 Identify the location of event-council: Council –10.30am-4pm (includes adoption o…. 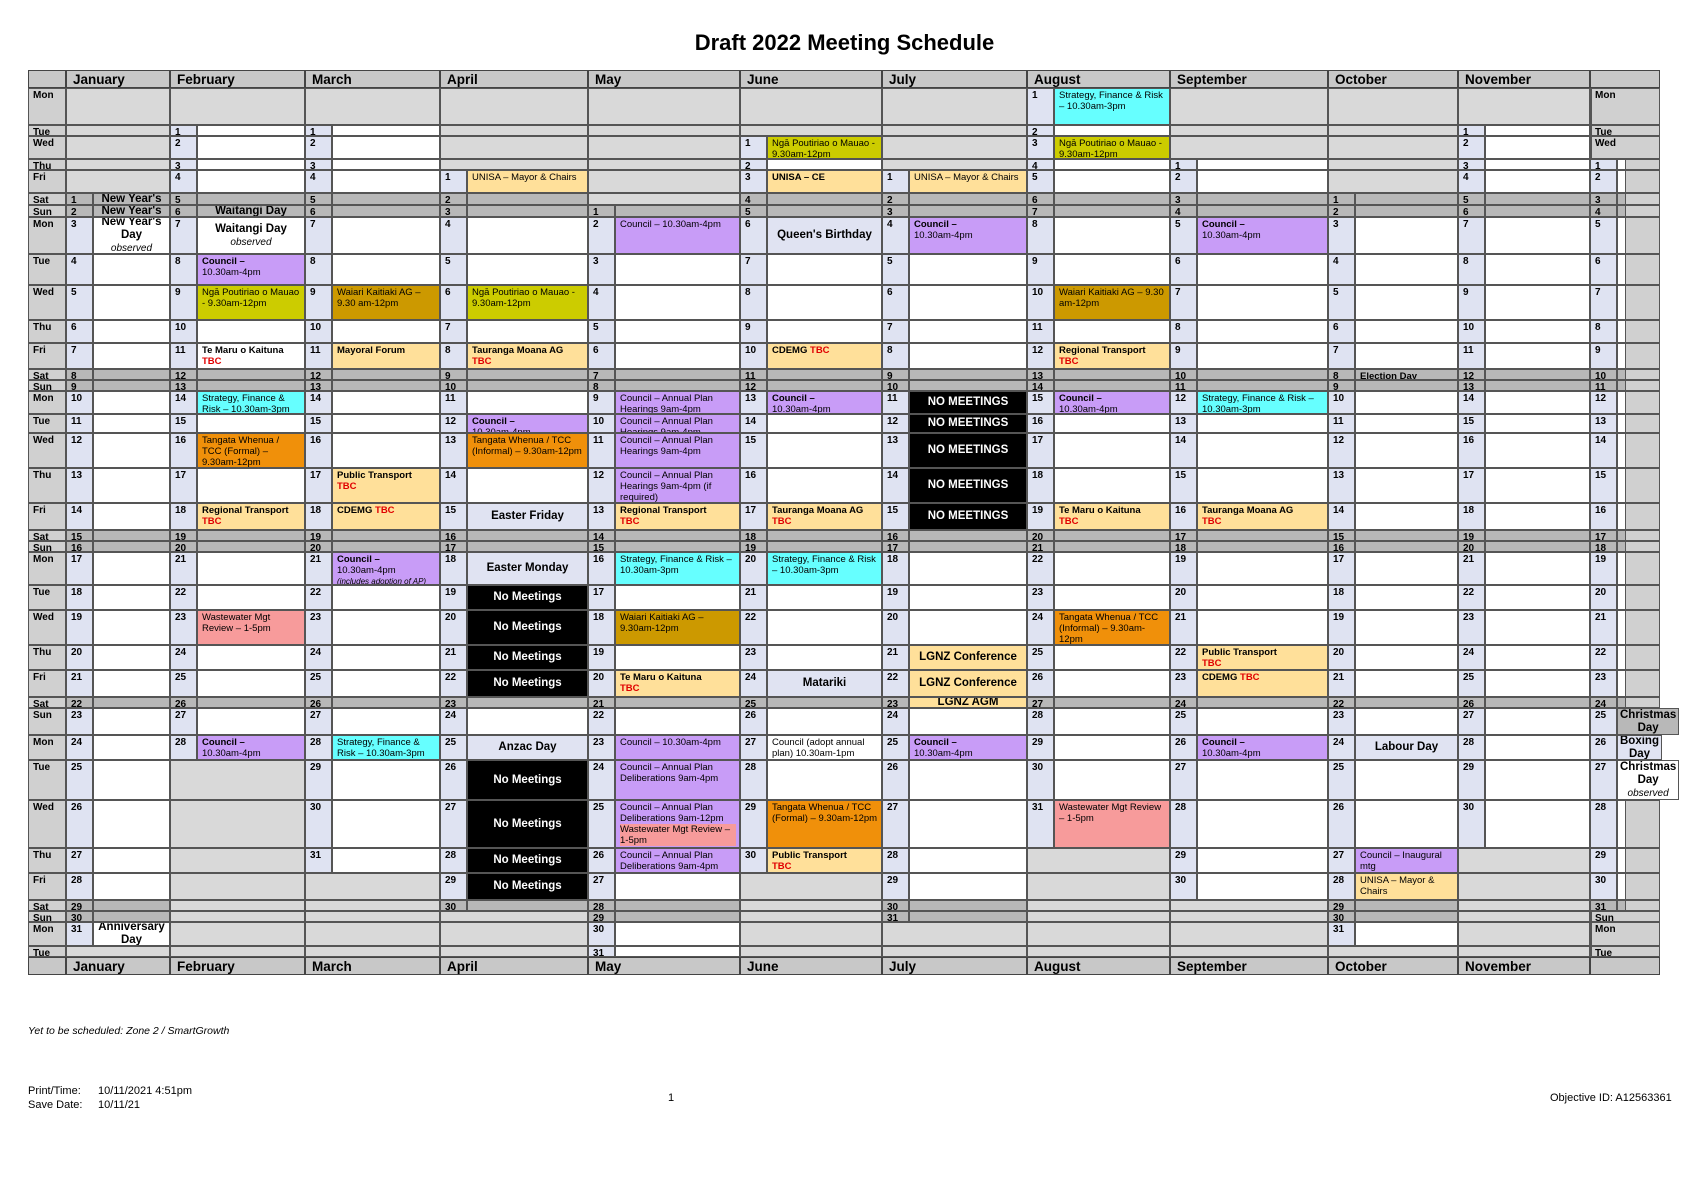
(386, 568).